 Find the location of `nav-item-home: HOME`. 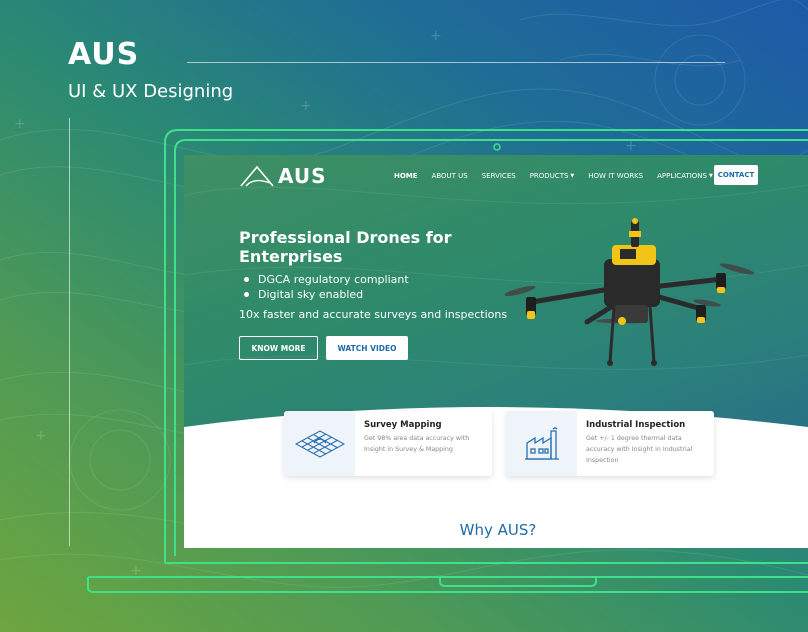

nav-item-home: HOME is located at coordinates (406, 176).